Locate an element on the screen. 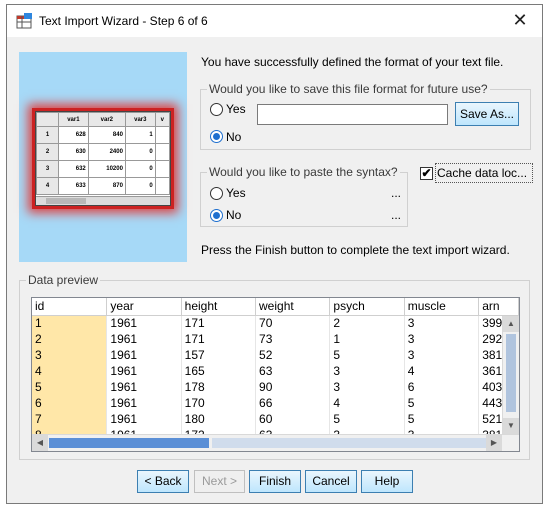 This screenshot has height=512, width=557. horizontal-scroll-thumb is located at coordinates (129, 443).